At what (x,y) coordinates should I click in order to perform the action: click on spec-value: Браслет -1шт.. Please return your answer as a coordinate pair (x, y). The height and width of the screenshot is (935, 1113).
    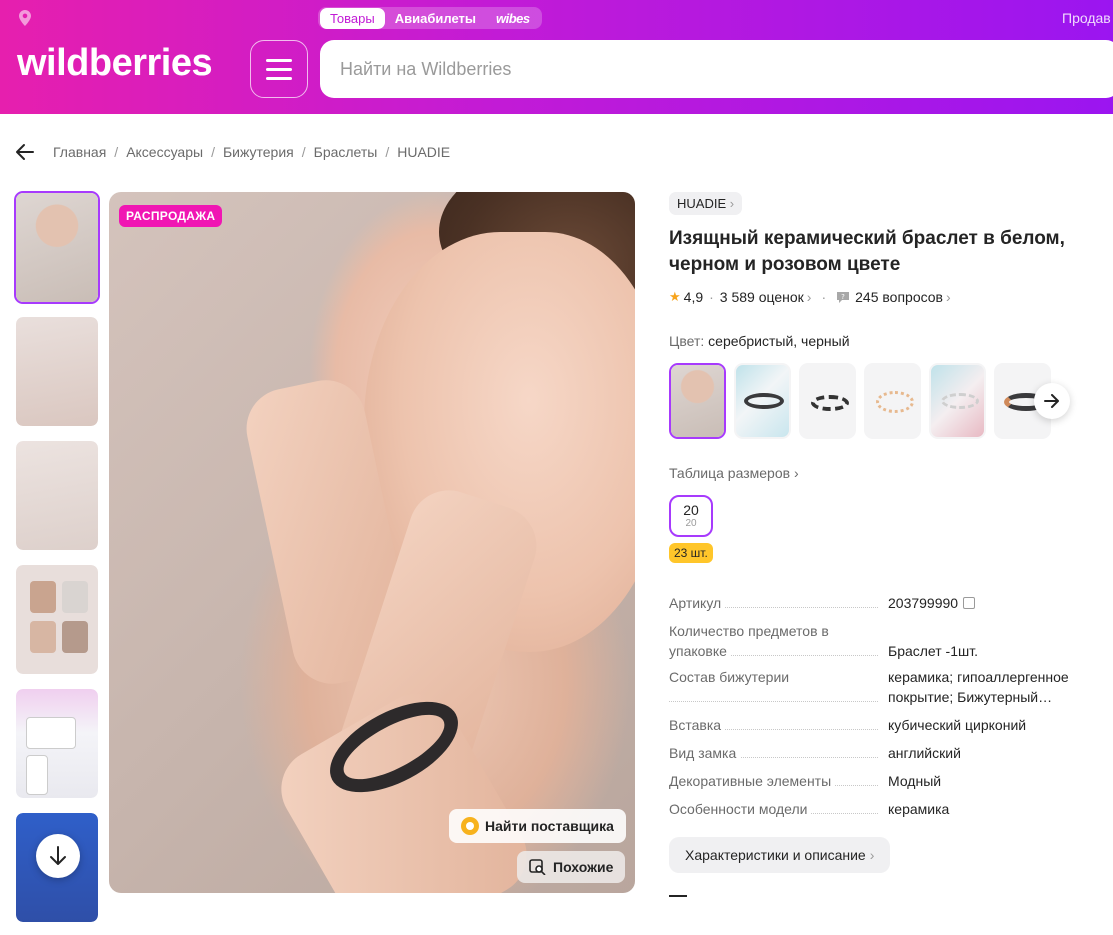
    Looking at the image, I should click on (933, 651).